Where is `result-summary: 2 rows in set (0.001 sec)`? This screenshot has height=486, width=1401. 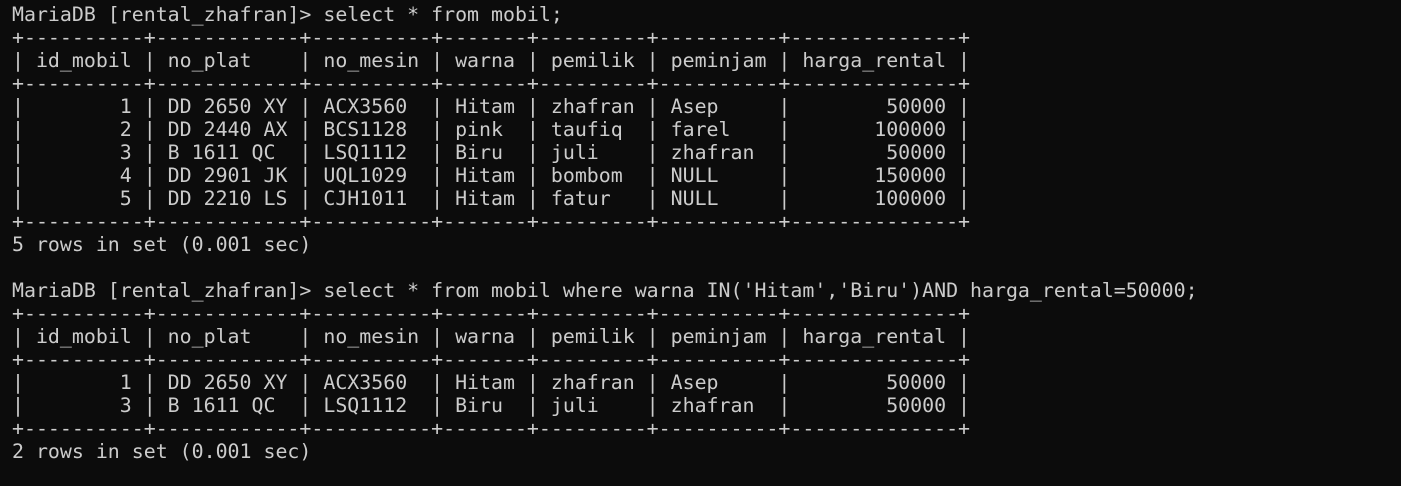 result-summary: 2 rows in set (0.001 sec) is located at coordinates (162, 451).